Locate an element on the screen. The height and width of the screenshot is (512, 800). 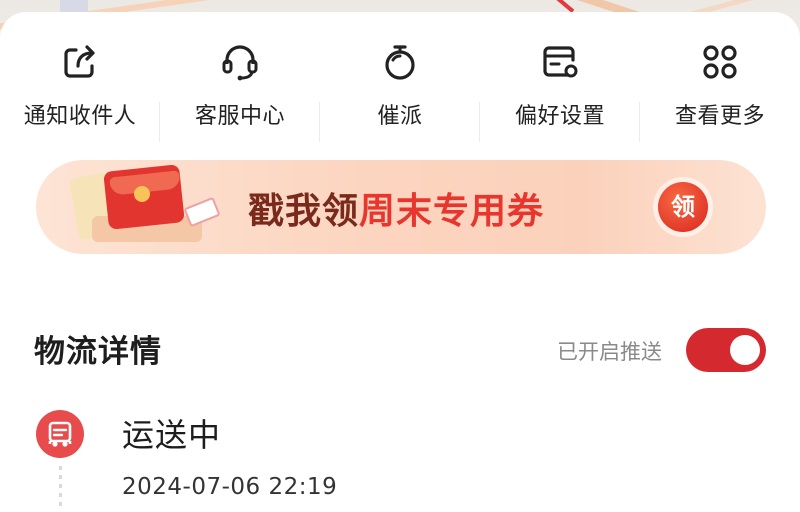
action-notify-recipient: 通知收件人 is located at coordinates (80, 93).